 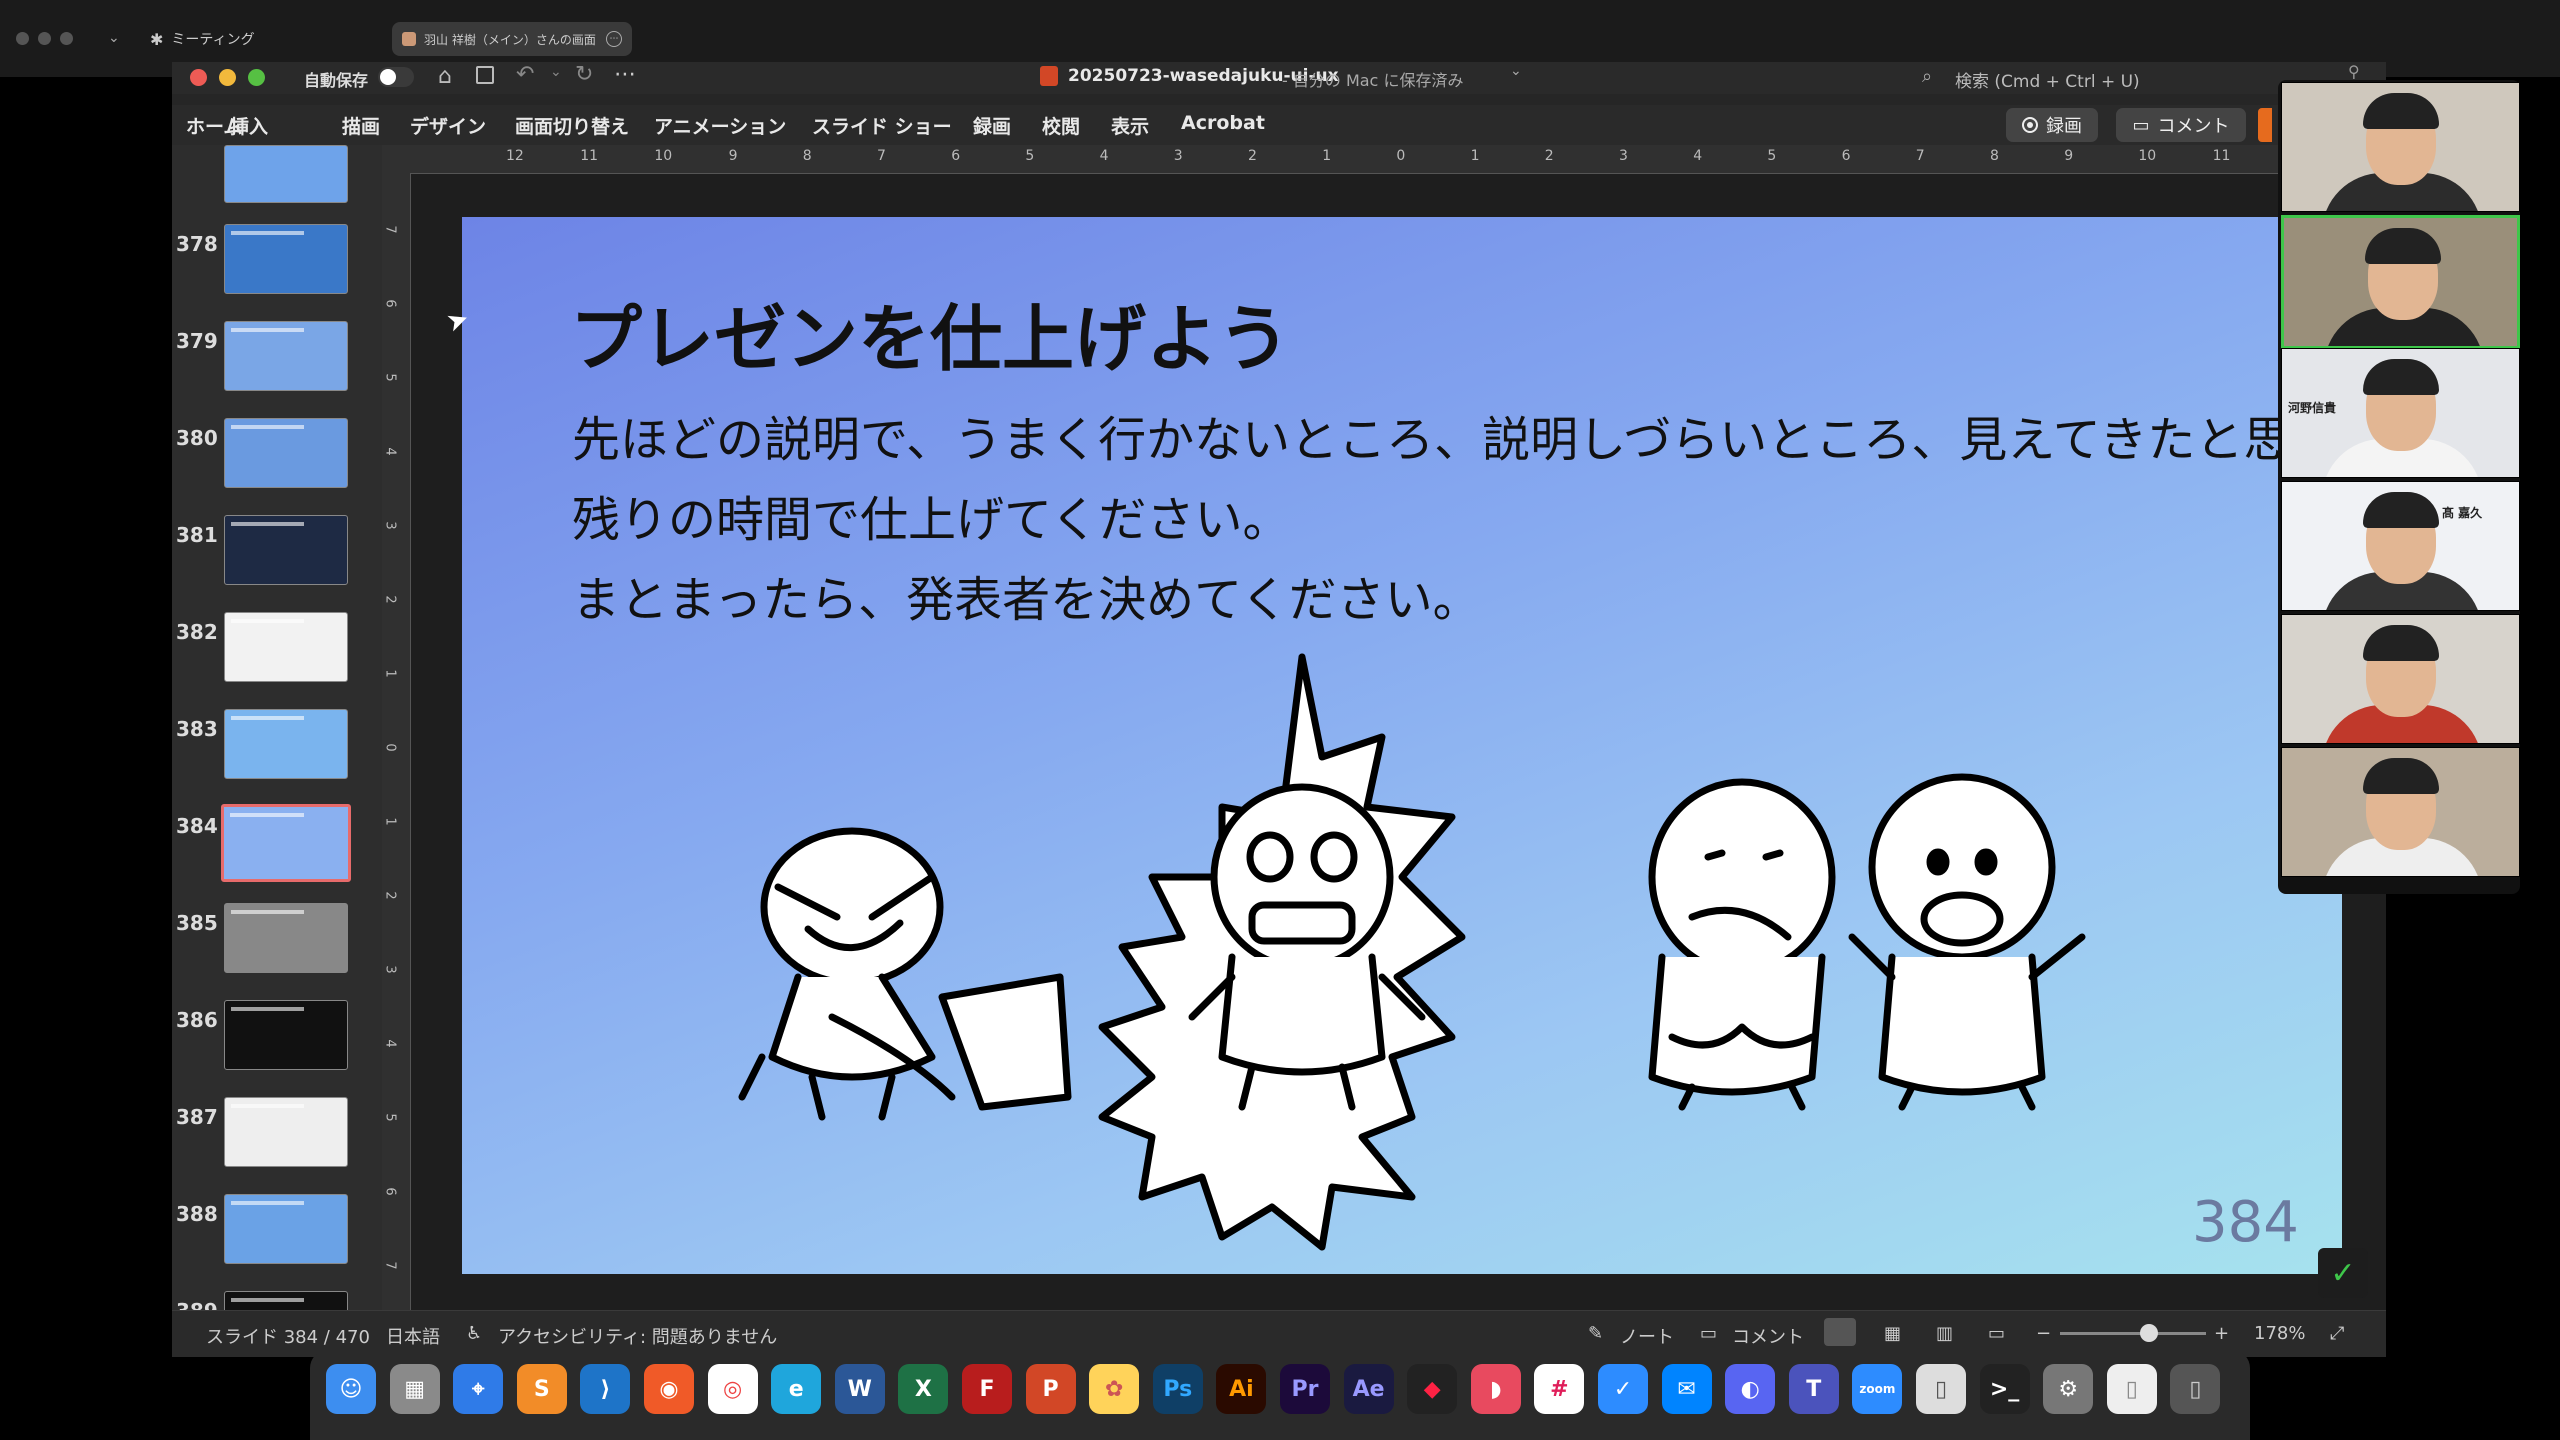 I want to click on share-button, so click(x=2265, y=125).